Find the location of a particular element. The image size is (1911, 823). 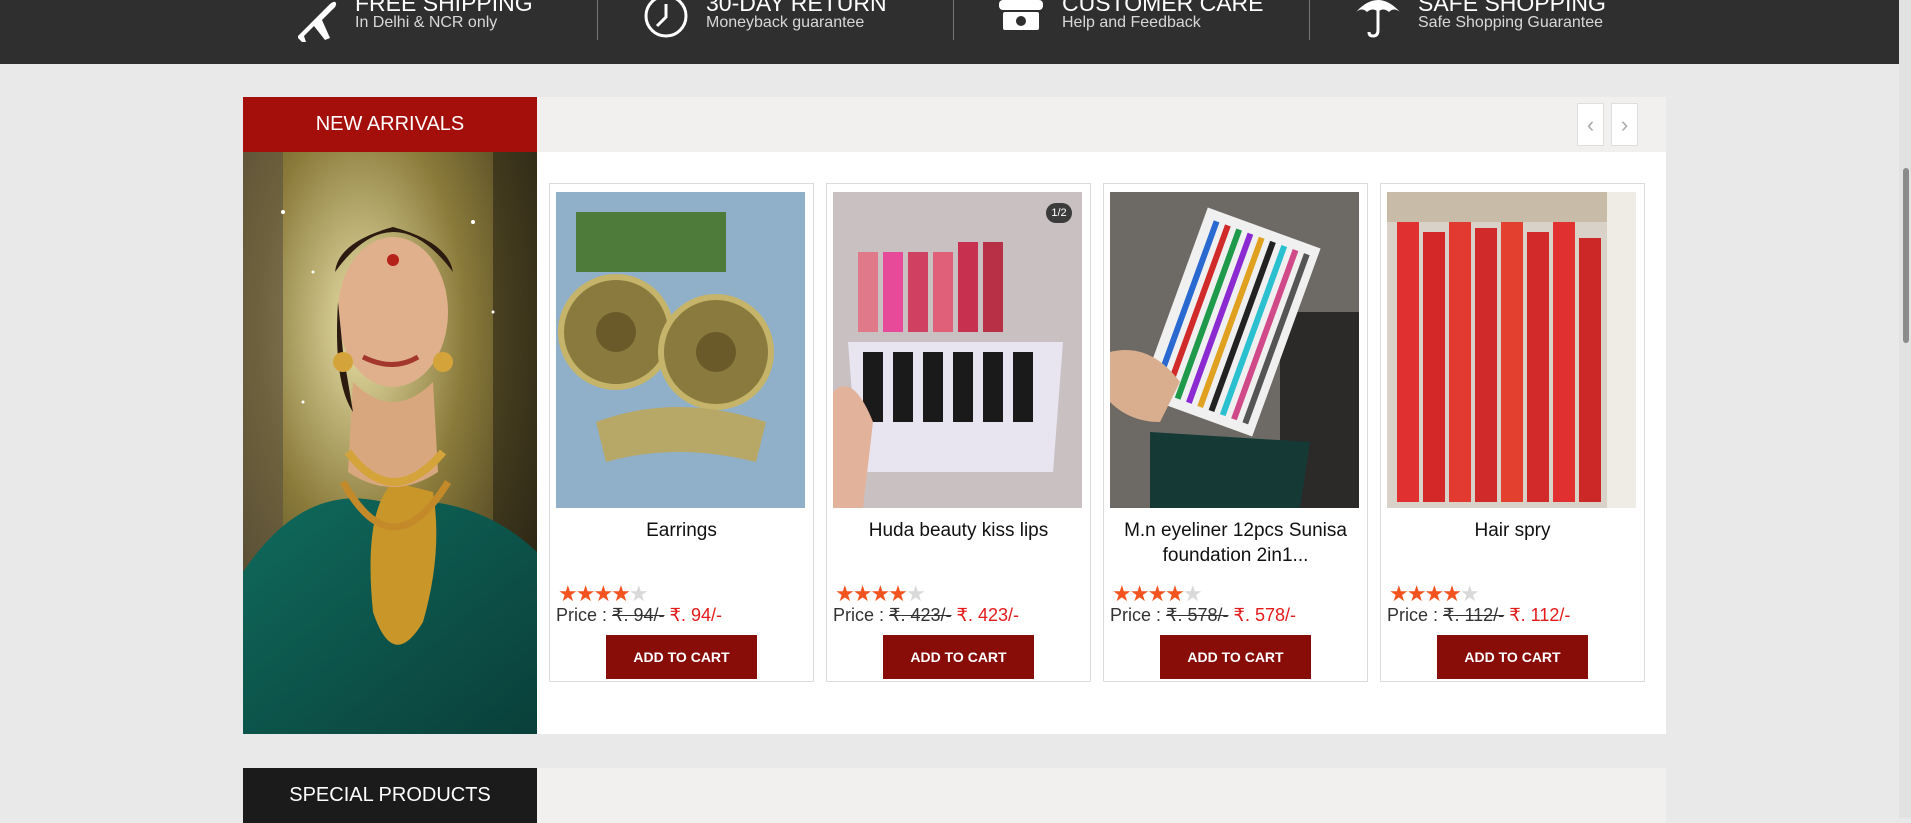

image-count-badge: 1/2 is located at coordinates (1059, 213).